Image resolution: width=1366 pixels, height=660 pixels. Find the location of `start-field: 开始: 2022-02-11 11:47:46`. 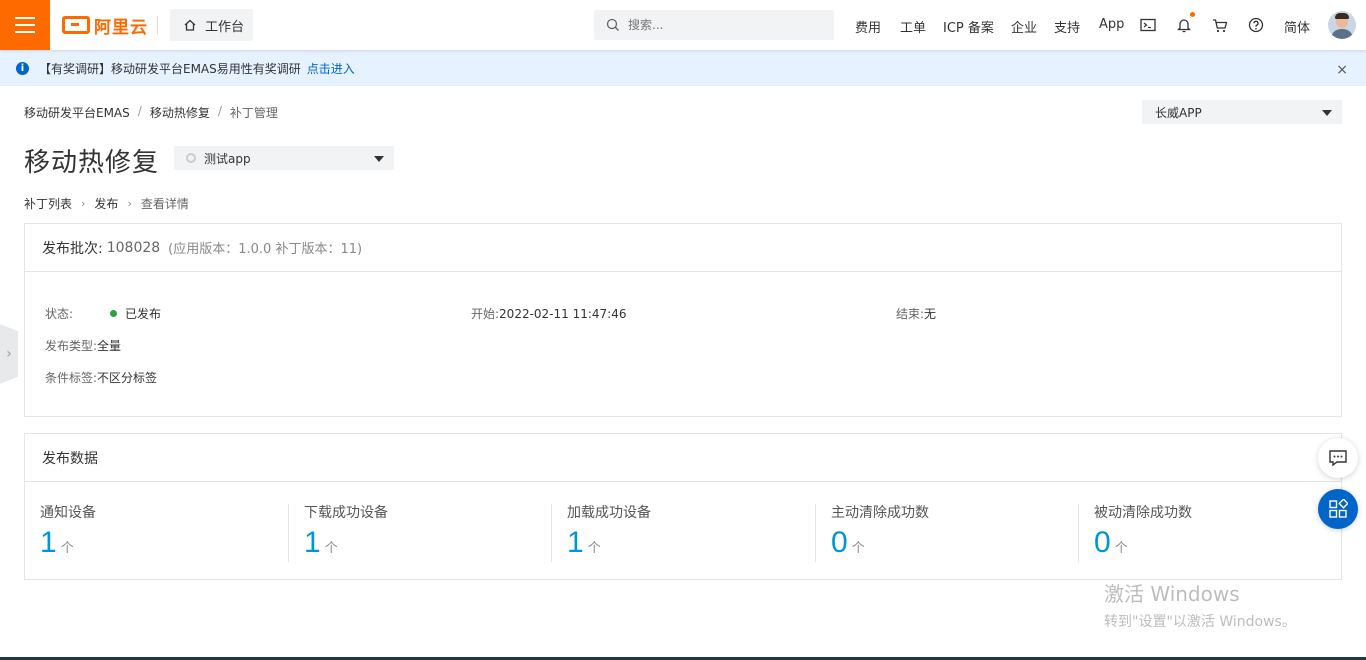

start-field: 开始: 2022-02-11 11:47:46 is located at coordinates (549, 313).